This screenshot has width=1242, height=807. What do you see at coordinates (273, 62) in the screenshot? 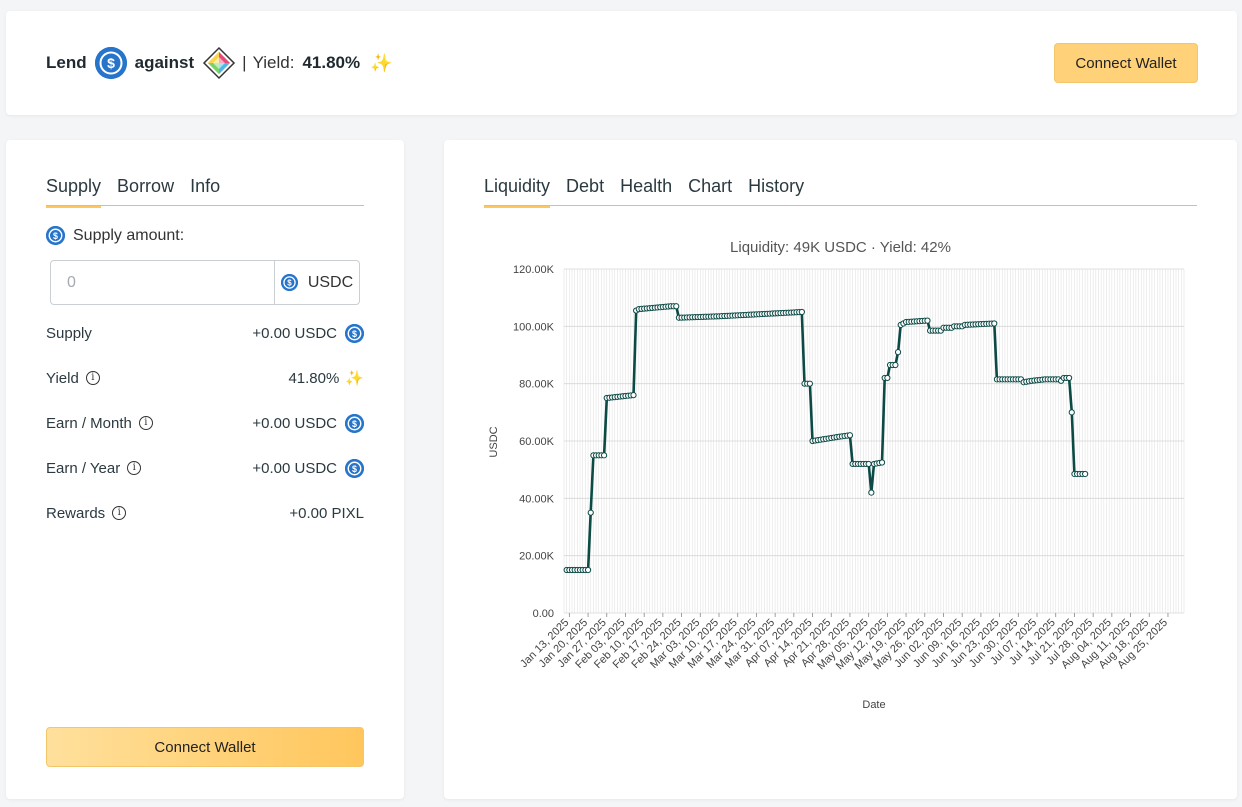
I see `yield-label: Yield:` at bounding box center [273, 62].